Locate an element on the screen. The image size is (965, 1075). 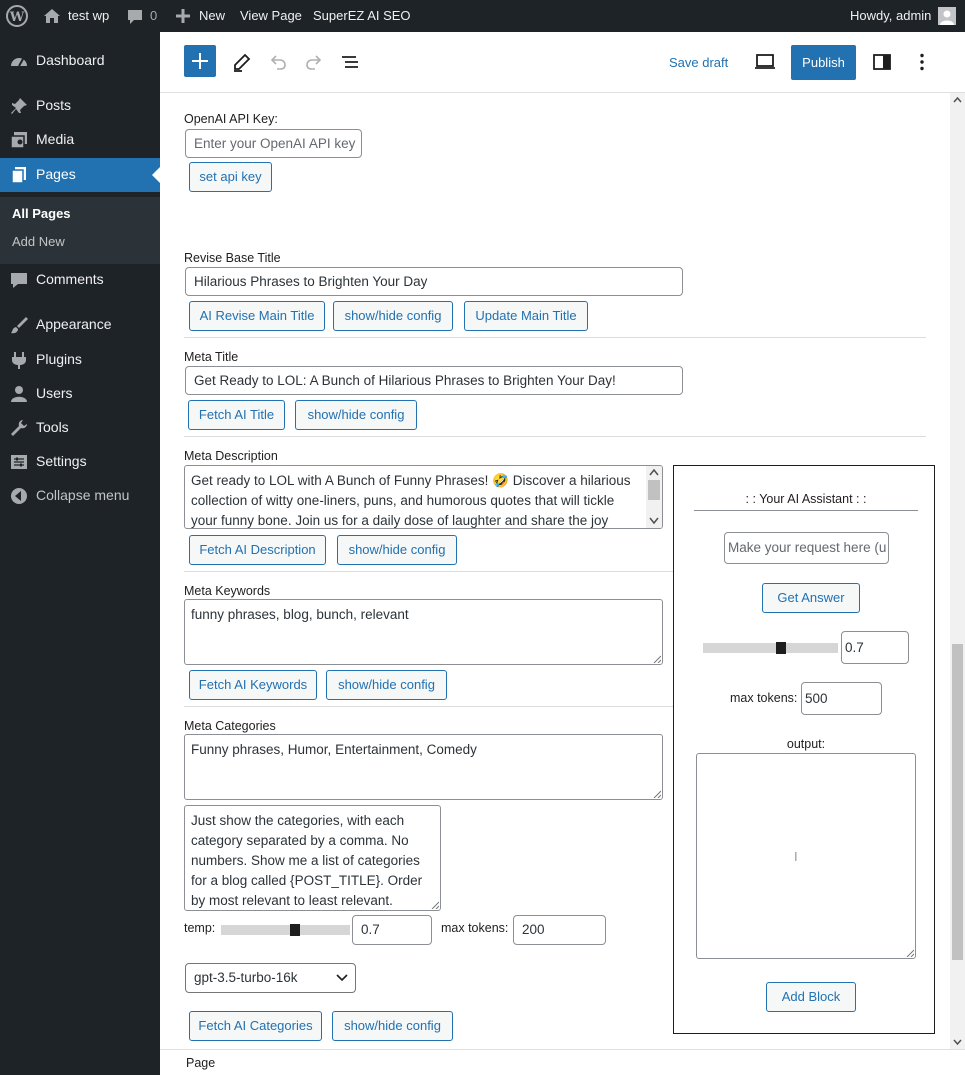
sidebar-item-label: Posts is located at coordinates (54, 105).